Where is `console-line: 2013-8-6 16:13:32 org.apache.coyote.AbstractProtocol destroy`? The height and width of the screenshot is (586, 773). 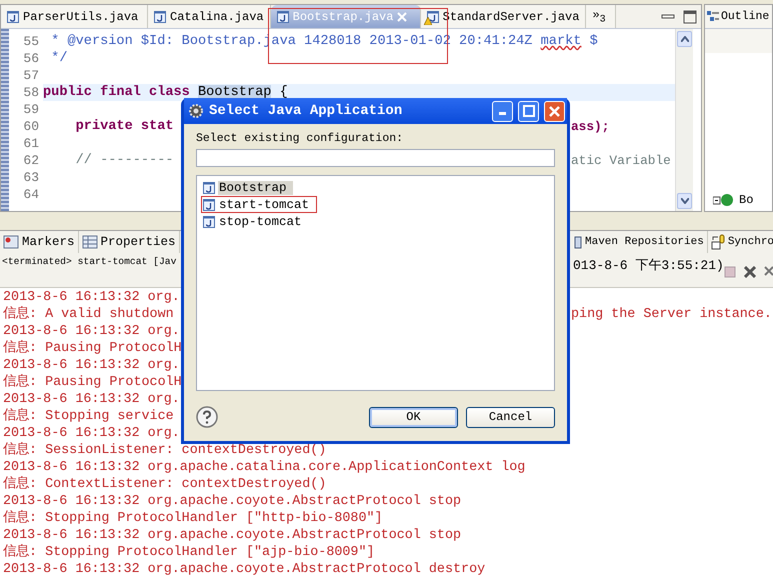
console-line: 2013-8-6 16:13:32 org.apache.coyote.AbstractProtocol destroy is located at coordinates (244, 569).